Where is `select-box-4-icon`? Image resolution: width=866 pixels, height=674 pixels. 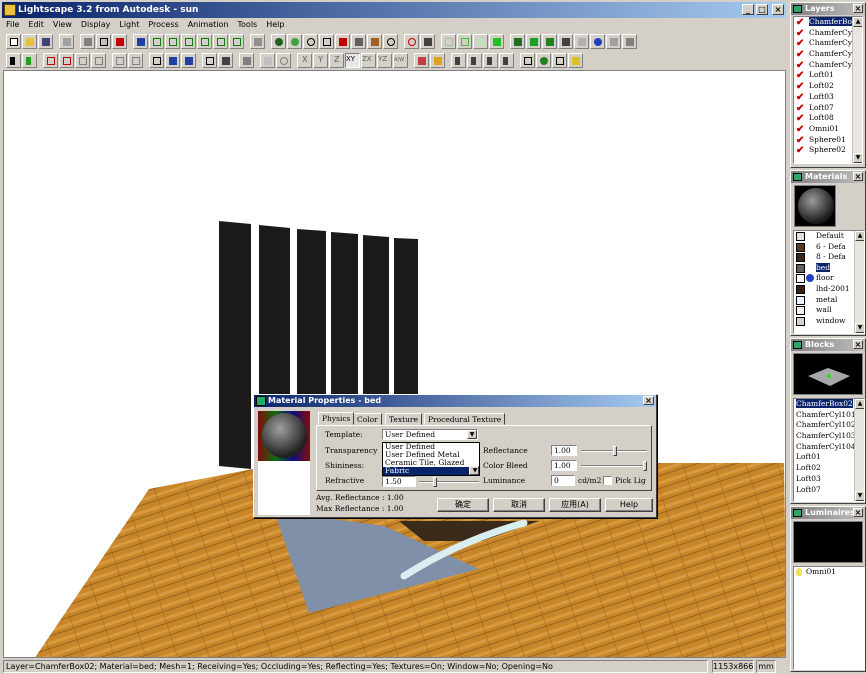
select-box-4-icon is located at coordinates (98, 60).